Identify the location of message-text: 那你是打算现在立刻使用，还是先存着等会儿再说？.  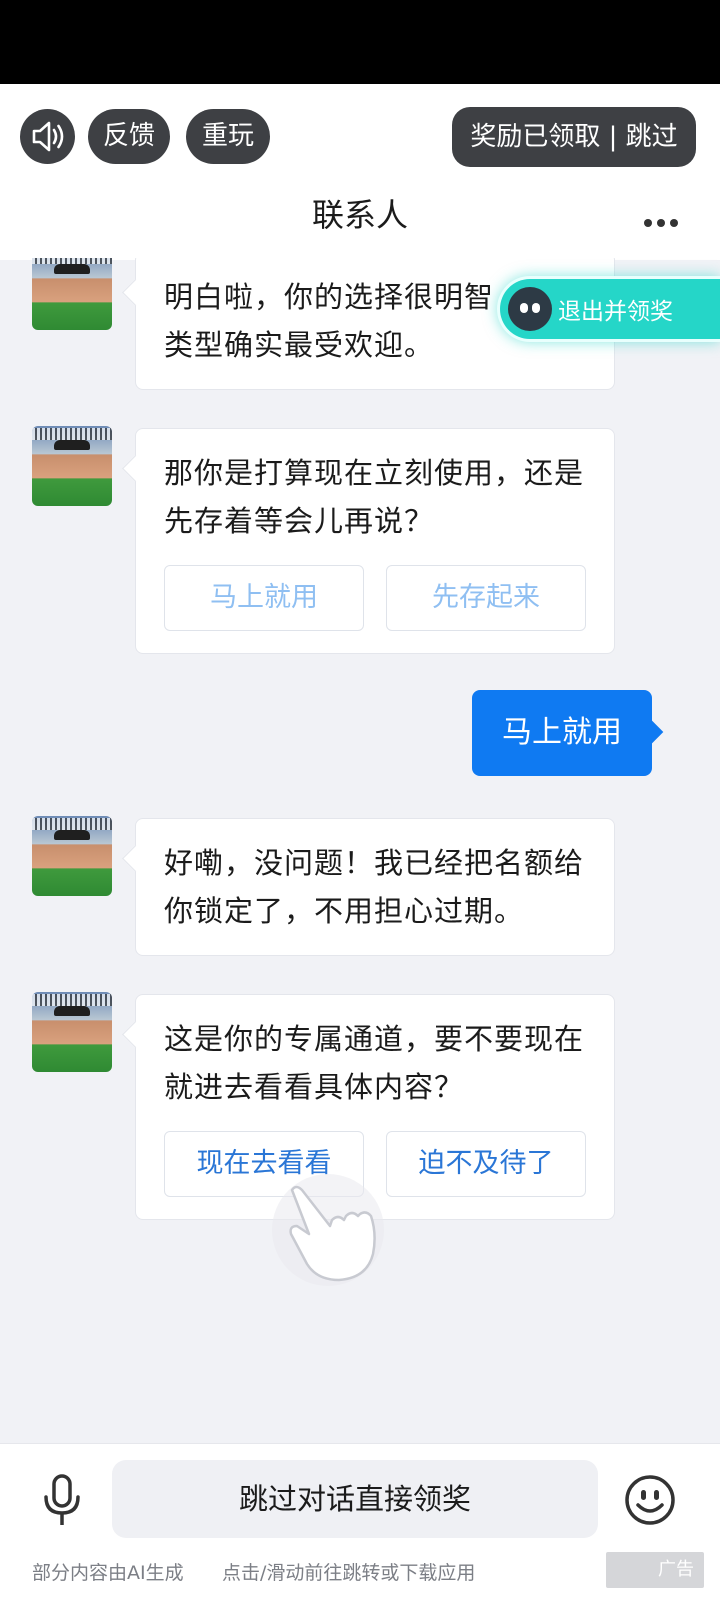
(374, 497).